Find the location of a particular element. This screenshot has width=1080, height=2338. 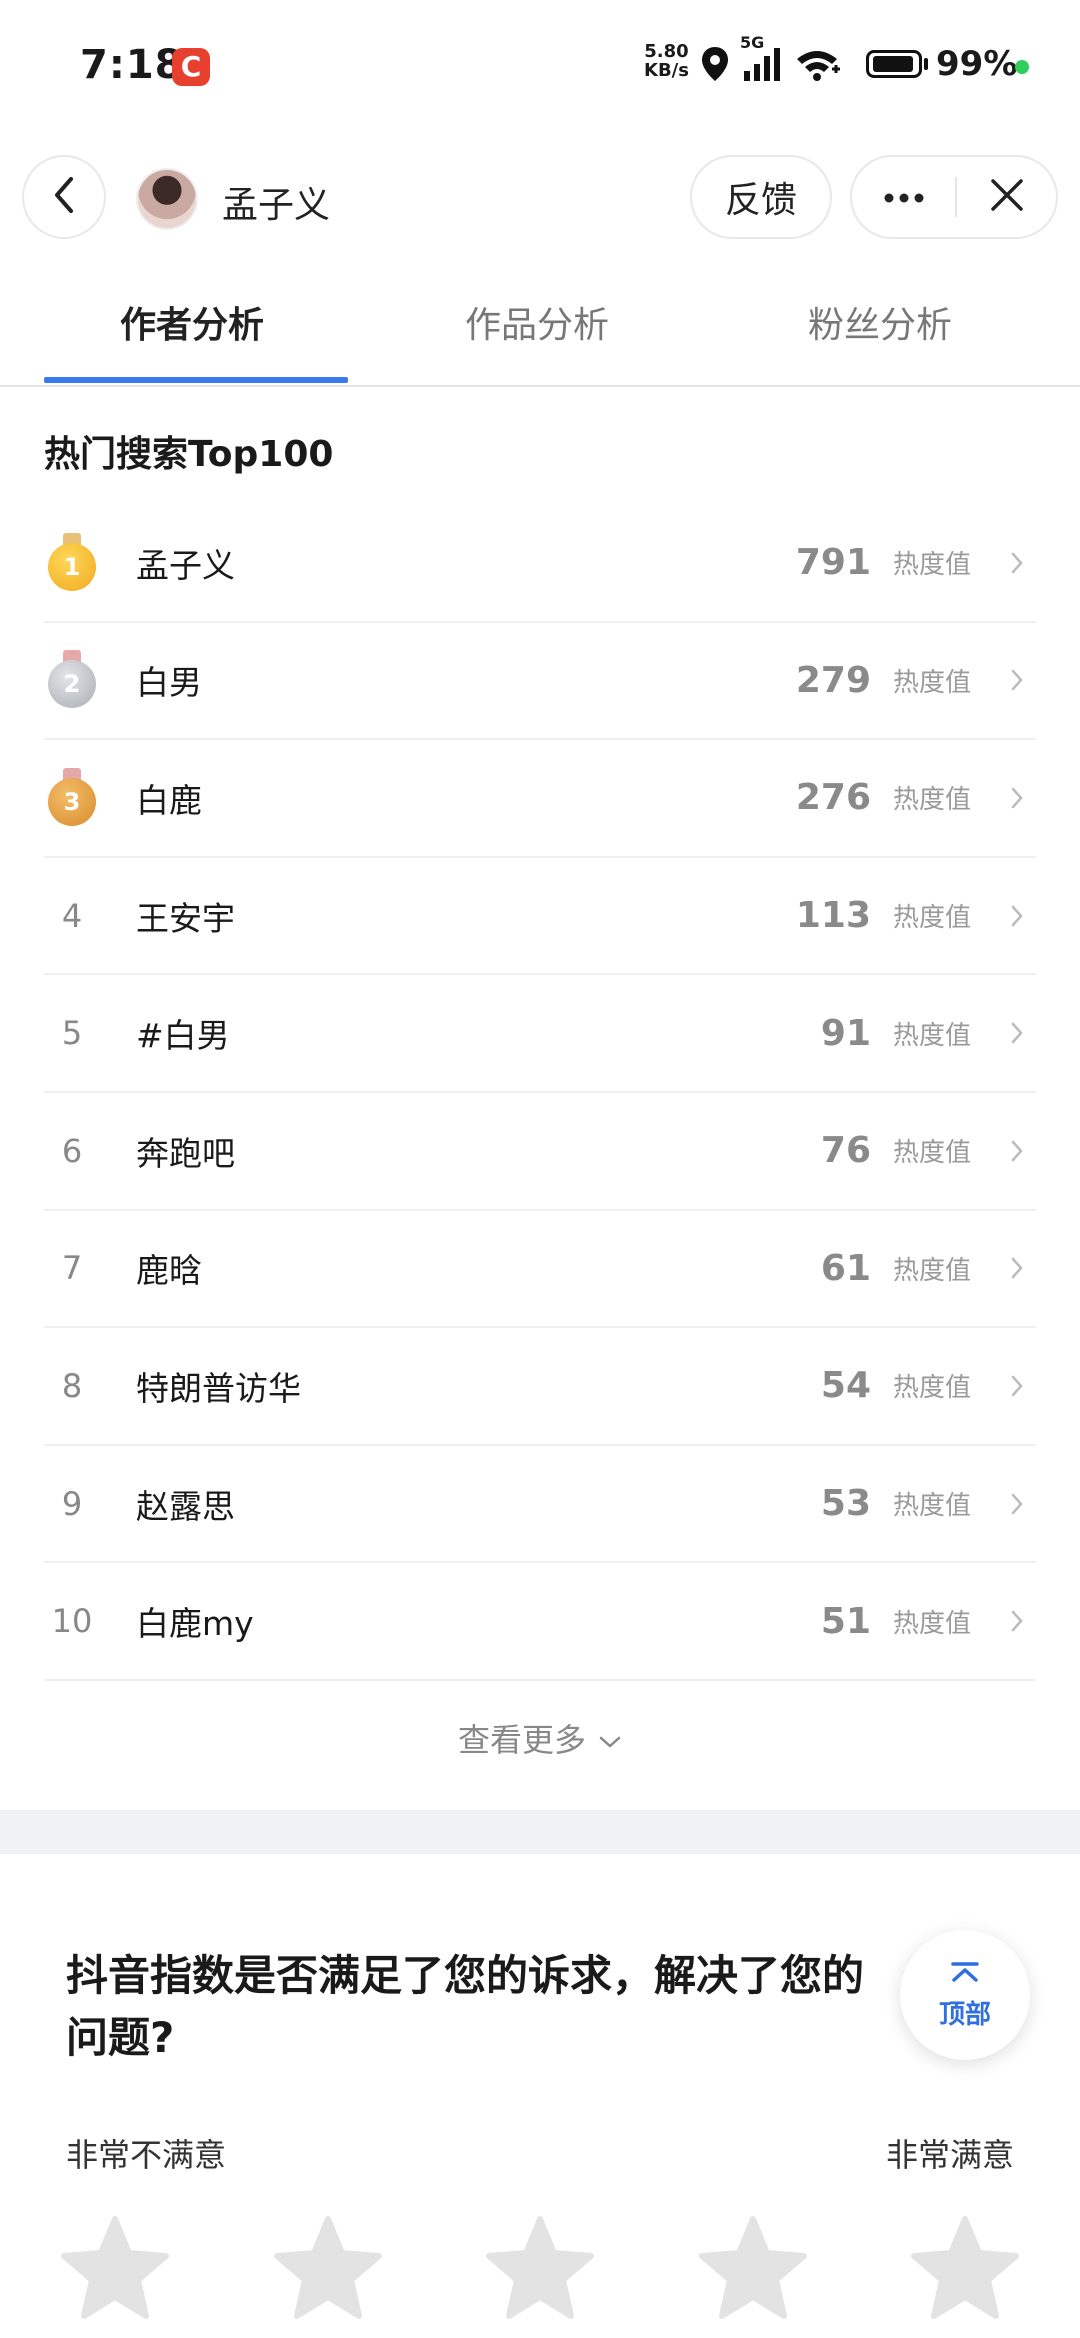

more-button is located at coordinates (904, 197).